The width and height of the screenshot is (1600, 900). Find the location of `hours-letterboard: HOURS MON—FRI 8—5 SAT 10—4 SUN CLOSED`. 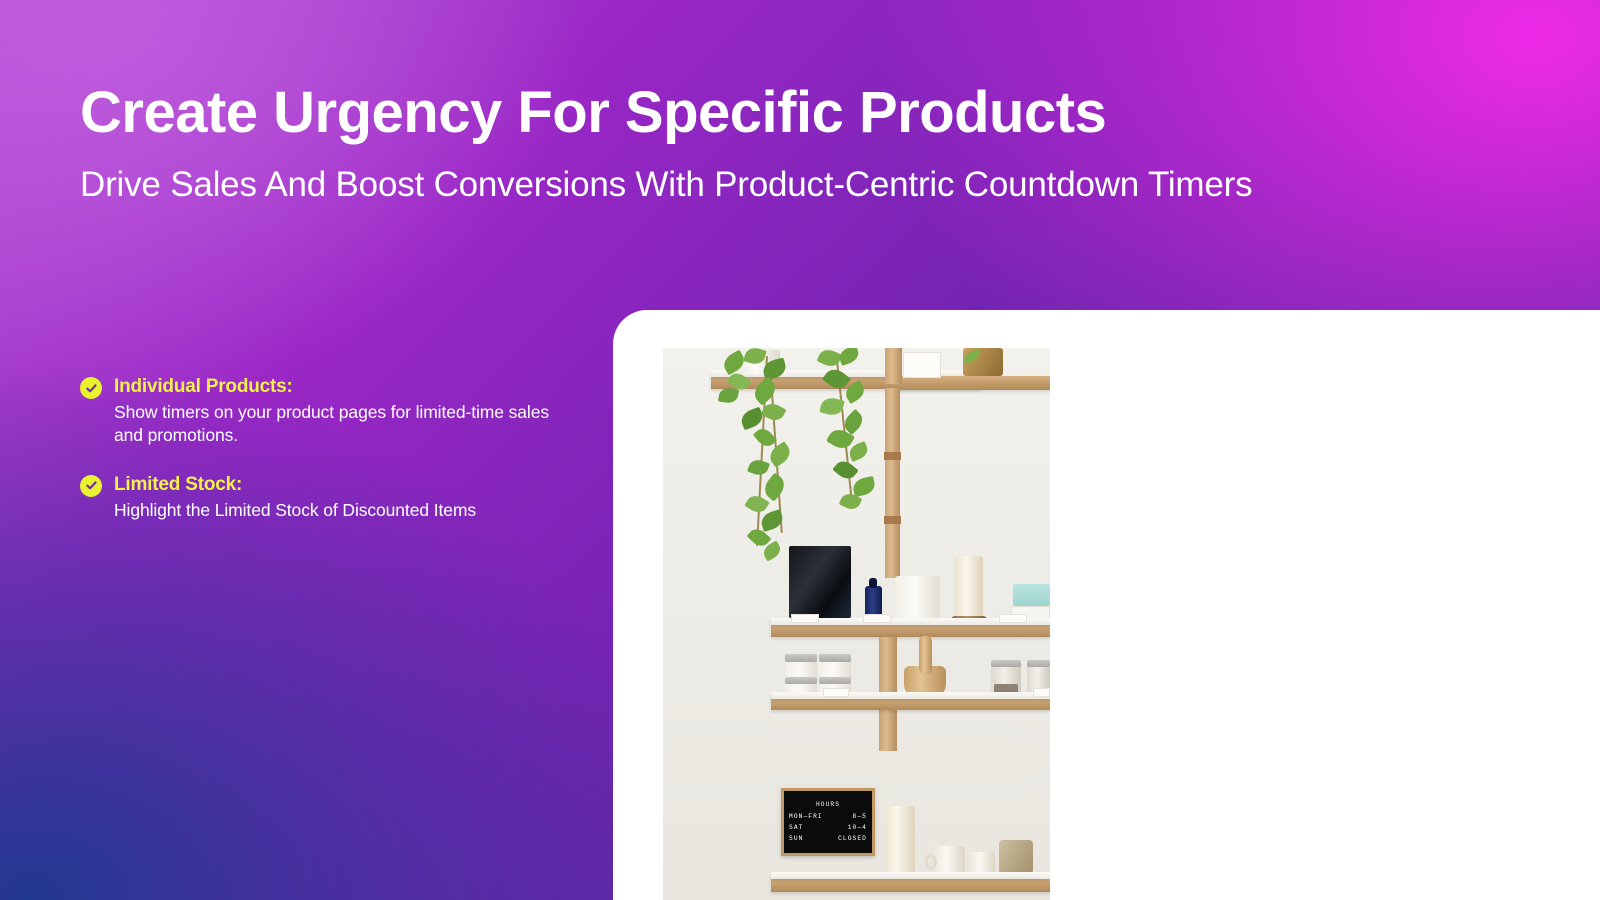

hours-letterboard: HOURS MON—FRI 8—5 SAT 10—4 SUN CLOSED is located at coordinates (828, 822).